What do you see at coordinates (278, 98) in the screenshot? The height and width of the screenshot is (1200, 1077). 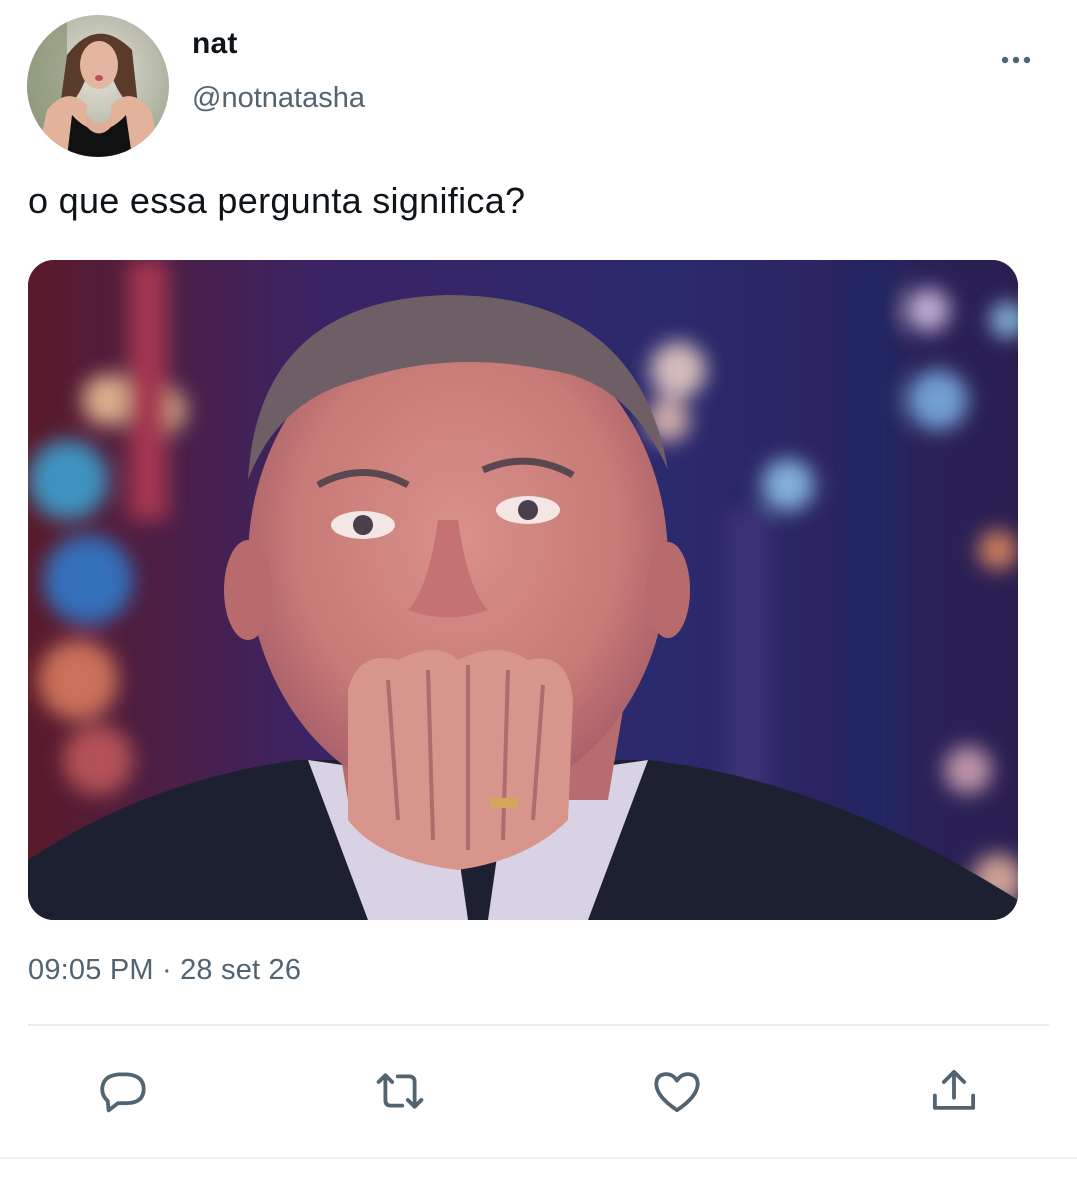 I see `user-handle: @notnatasha` at bounding box center [278, 98].